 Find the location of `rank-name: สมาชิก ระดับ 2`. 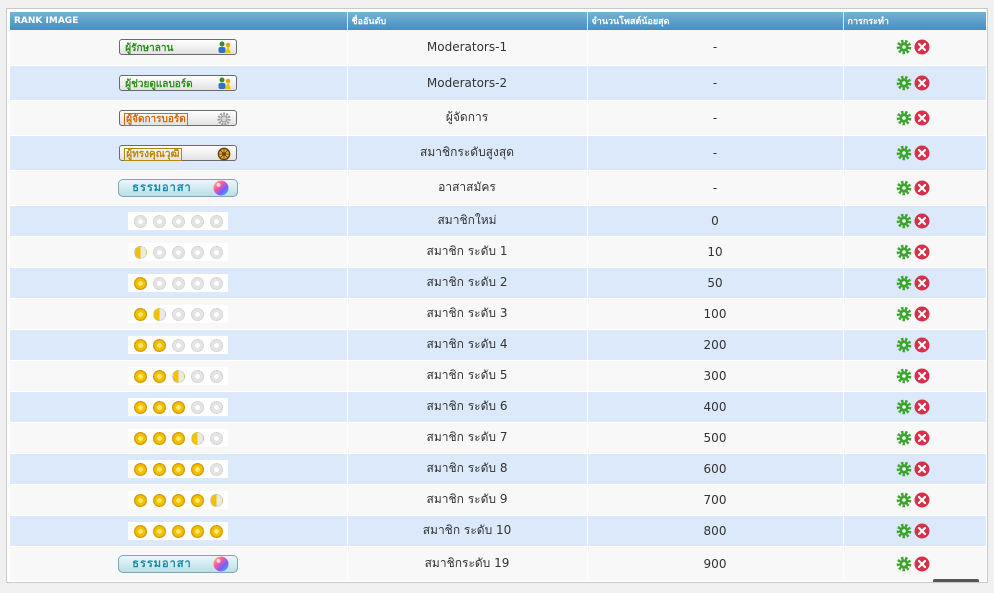

rank-name: สมาชิก ระดับ 2 is located at coordinates (467, 283).